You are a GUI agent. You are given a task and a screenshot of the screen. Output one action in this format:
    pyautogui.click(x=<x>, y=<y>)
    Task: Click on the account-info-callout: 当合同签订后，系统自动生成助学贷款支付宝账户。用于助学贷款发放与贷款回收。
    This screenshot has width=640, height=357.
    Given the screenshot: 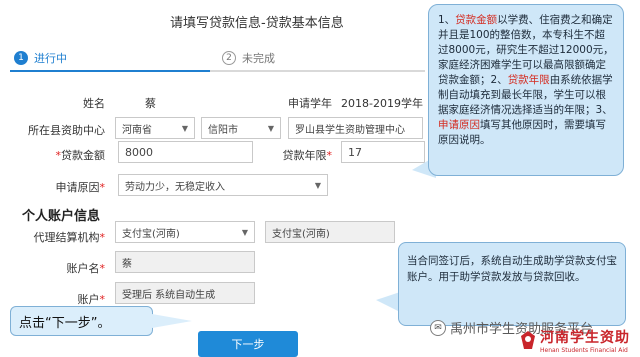 What is the action you would take?
    pyautogui.click(x=512, y=284)
    